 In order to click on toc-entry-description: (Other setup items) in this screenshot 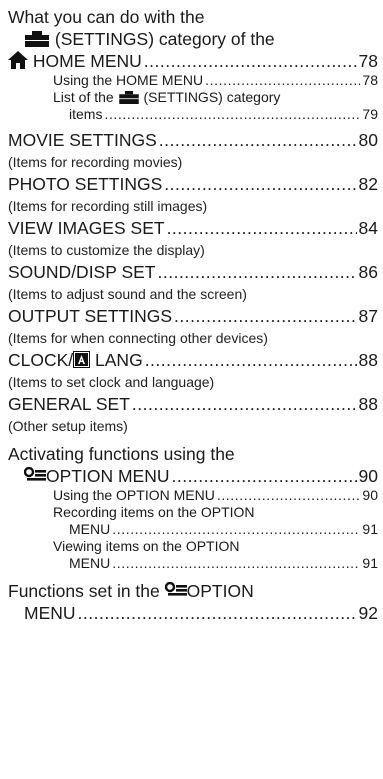, I will do `click(68, 426)`.